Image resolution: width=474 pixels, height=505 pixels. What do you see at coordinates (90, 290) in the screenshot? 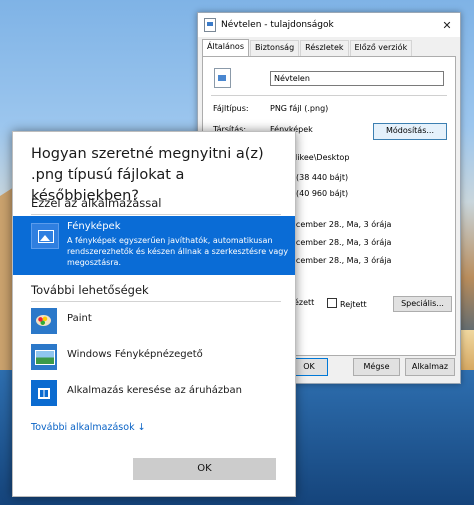
I see `more-options-heading: További lehetőségek` at bounding box center [90, 290].